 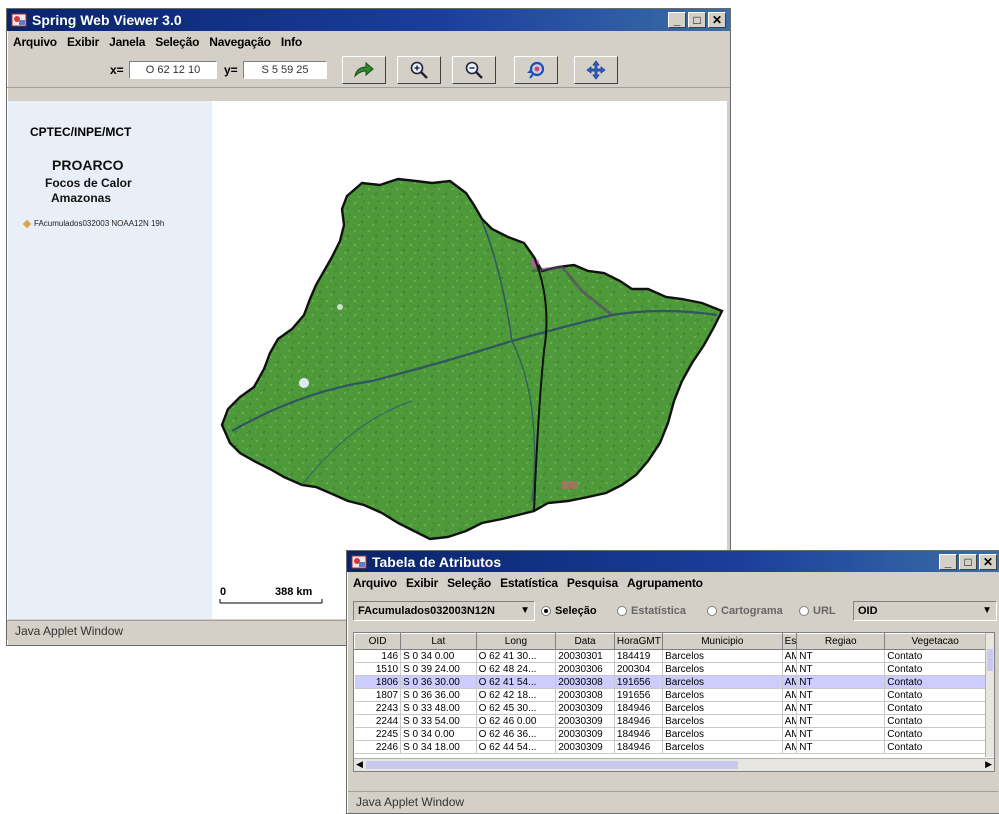 I want to click on y-coordinate-field: S 5 59 25, so click(x=285, y=70).